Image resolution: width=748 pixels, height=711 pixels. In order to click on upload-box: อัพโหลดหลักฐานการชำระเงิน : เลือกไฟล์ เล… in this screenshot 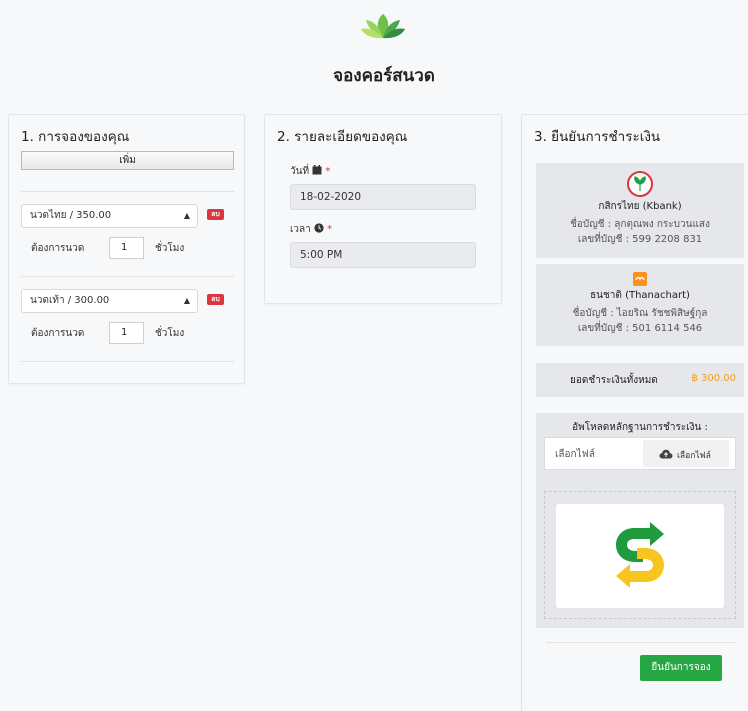, I will do `click(640, 520)`.